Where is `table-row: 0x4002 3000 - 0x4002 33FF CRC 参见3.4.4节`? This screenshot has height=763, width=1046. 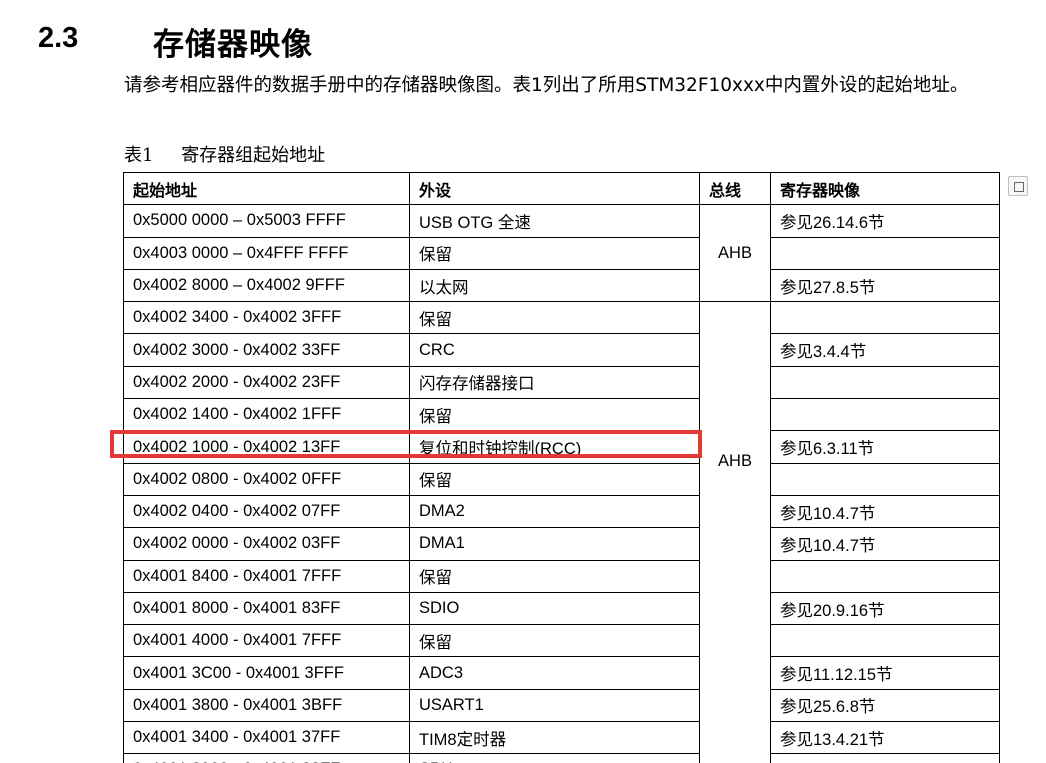 table-row: 0x4002 3000 - 0x4002 33FF CRC 参见3.4.4节 is located at coordinates (561, 350).